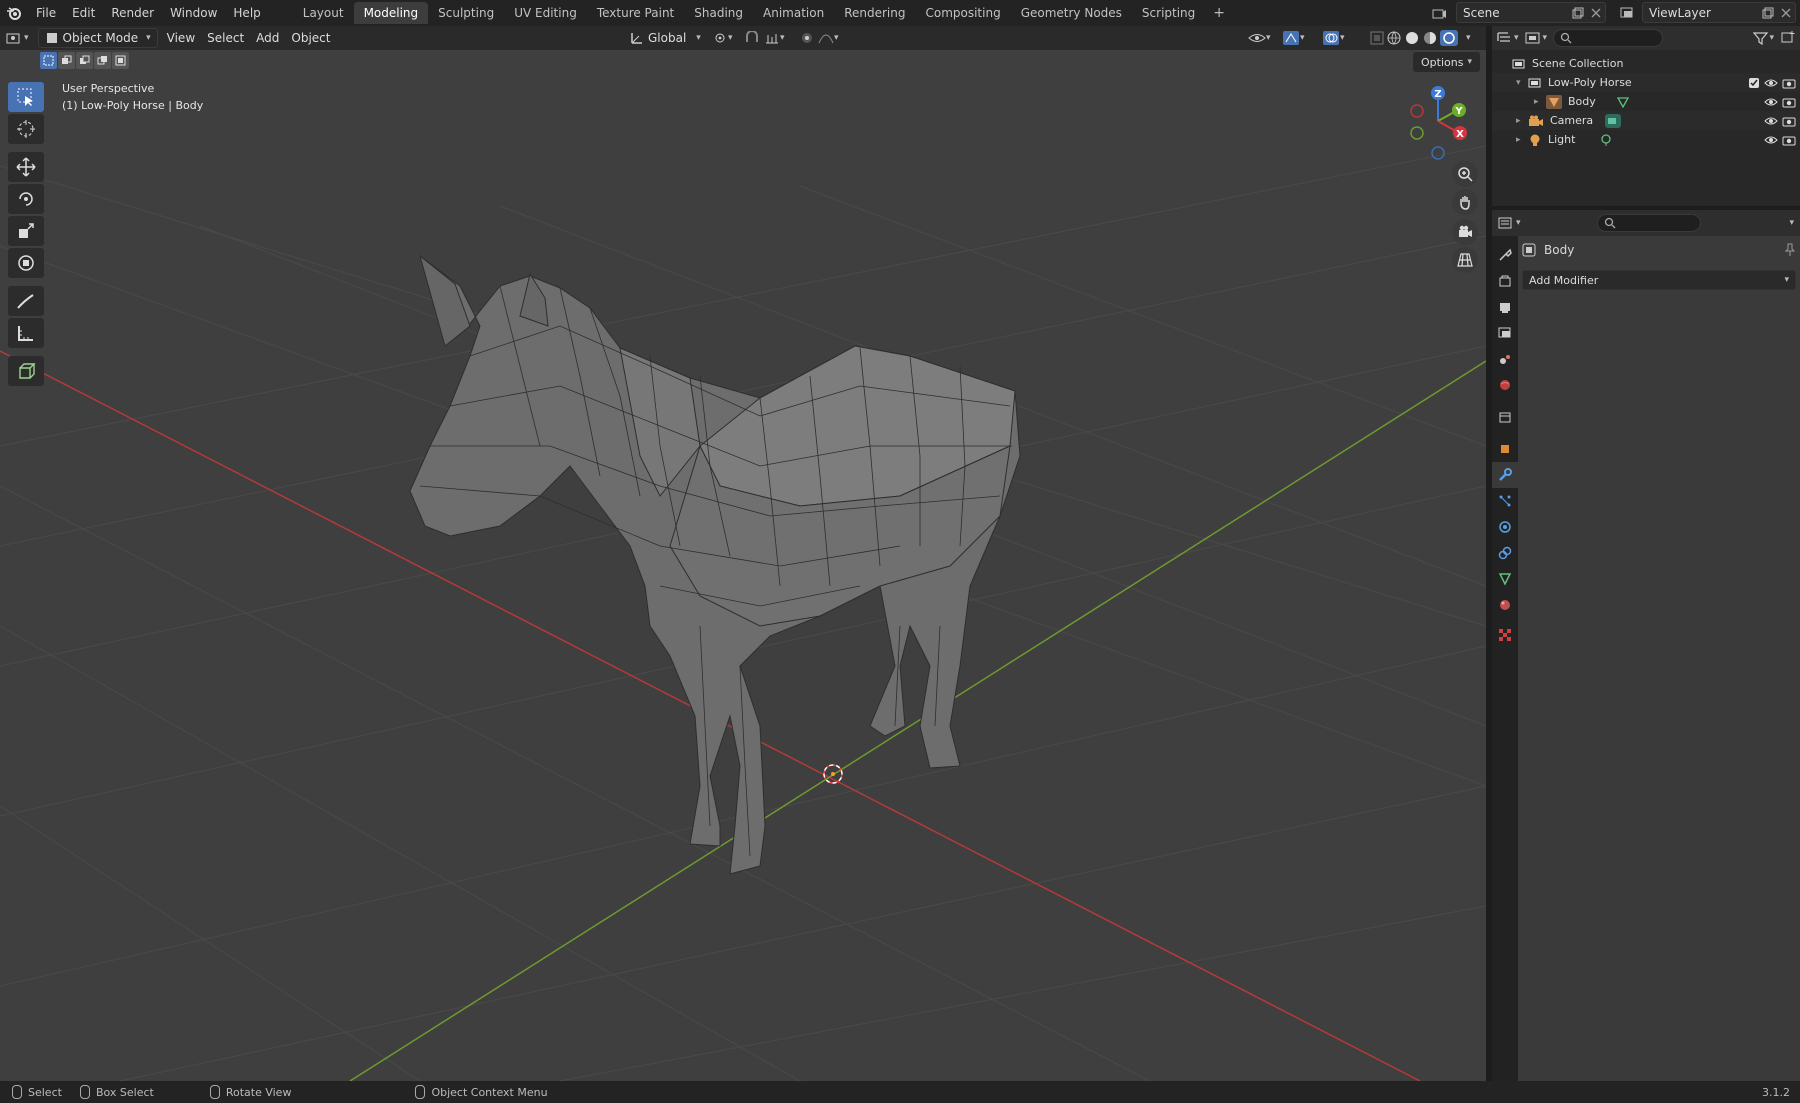 The height and width of the screenshot is (1103, 1800). I want to click on rotate-tool, so click(26, 199).